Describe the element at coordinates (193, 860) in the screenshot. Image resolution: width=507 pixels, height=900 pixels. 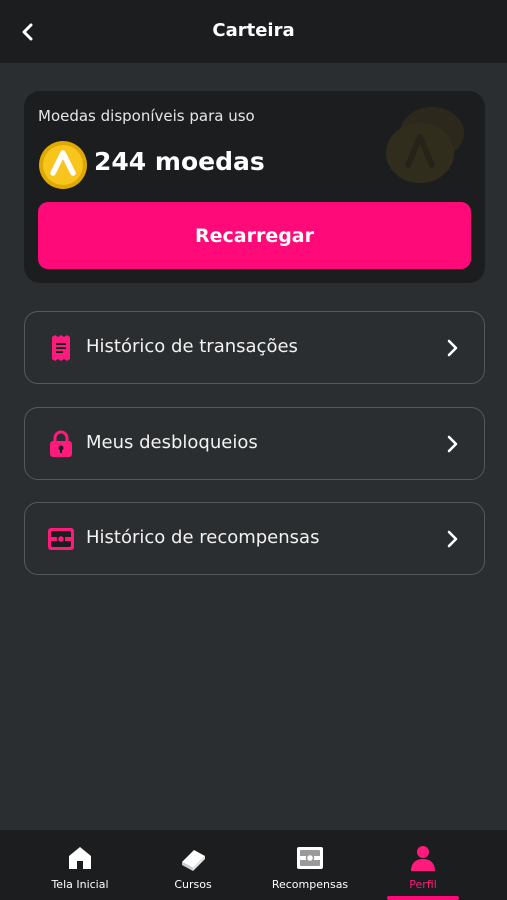
I see `book-icon` at that location.